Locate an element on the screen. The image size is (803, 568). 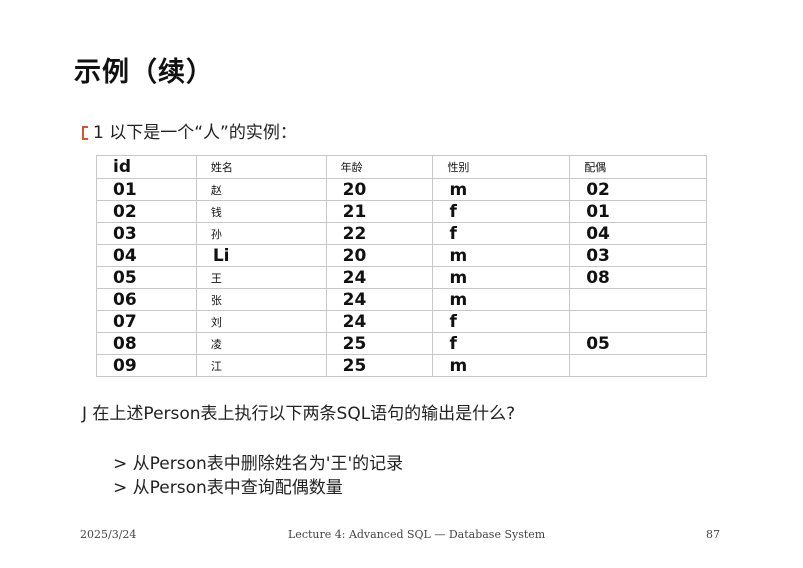
cell-spouse: 01 is located at coordinates (638, 211).